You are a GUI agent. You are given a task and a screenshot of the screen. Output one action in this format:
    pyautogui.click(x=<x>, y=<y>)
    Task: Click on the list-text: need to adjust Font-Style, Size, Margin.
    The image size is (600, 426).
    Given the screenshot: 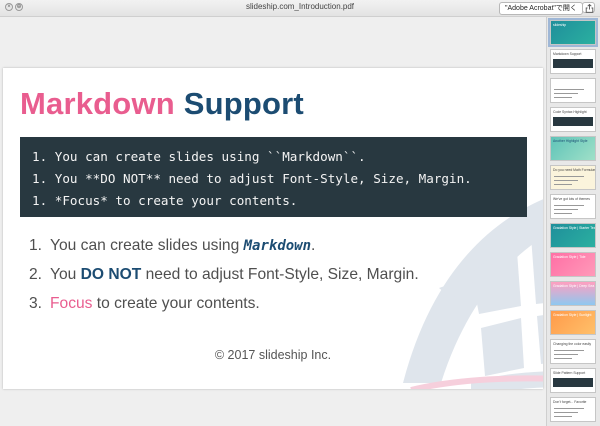 What is the action you would take?
    pyautogui.click(x=280, y=274)
    